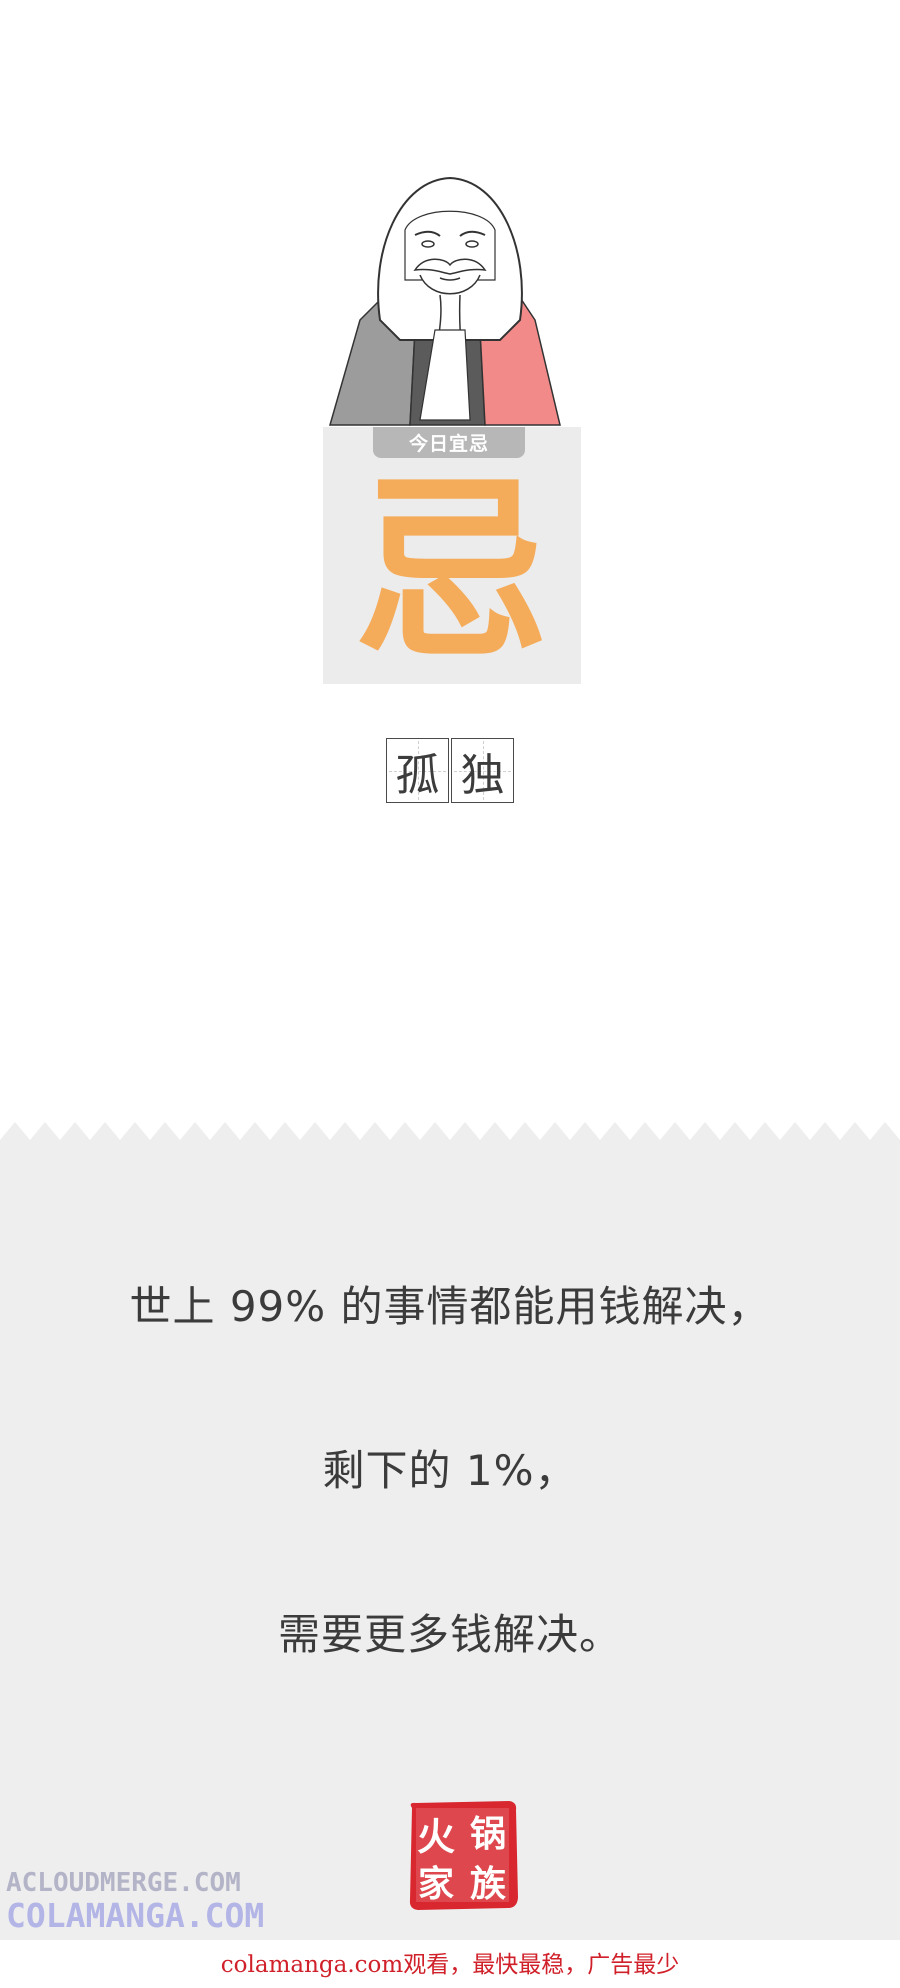 Image resolution: width=900 pixels, height=1988 pixels. What do you see at coordinates (417, 775) in the screenshot?
I see `keyword-char: 孤` at bounding box center [417, 775].